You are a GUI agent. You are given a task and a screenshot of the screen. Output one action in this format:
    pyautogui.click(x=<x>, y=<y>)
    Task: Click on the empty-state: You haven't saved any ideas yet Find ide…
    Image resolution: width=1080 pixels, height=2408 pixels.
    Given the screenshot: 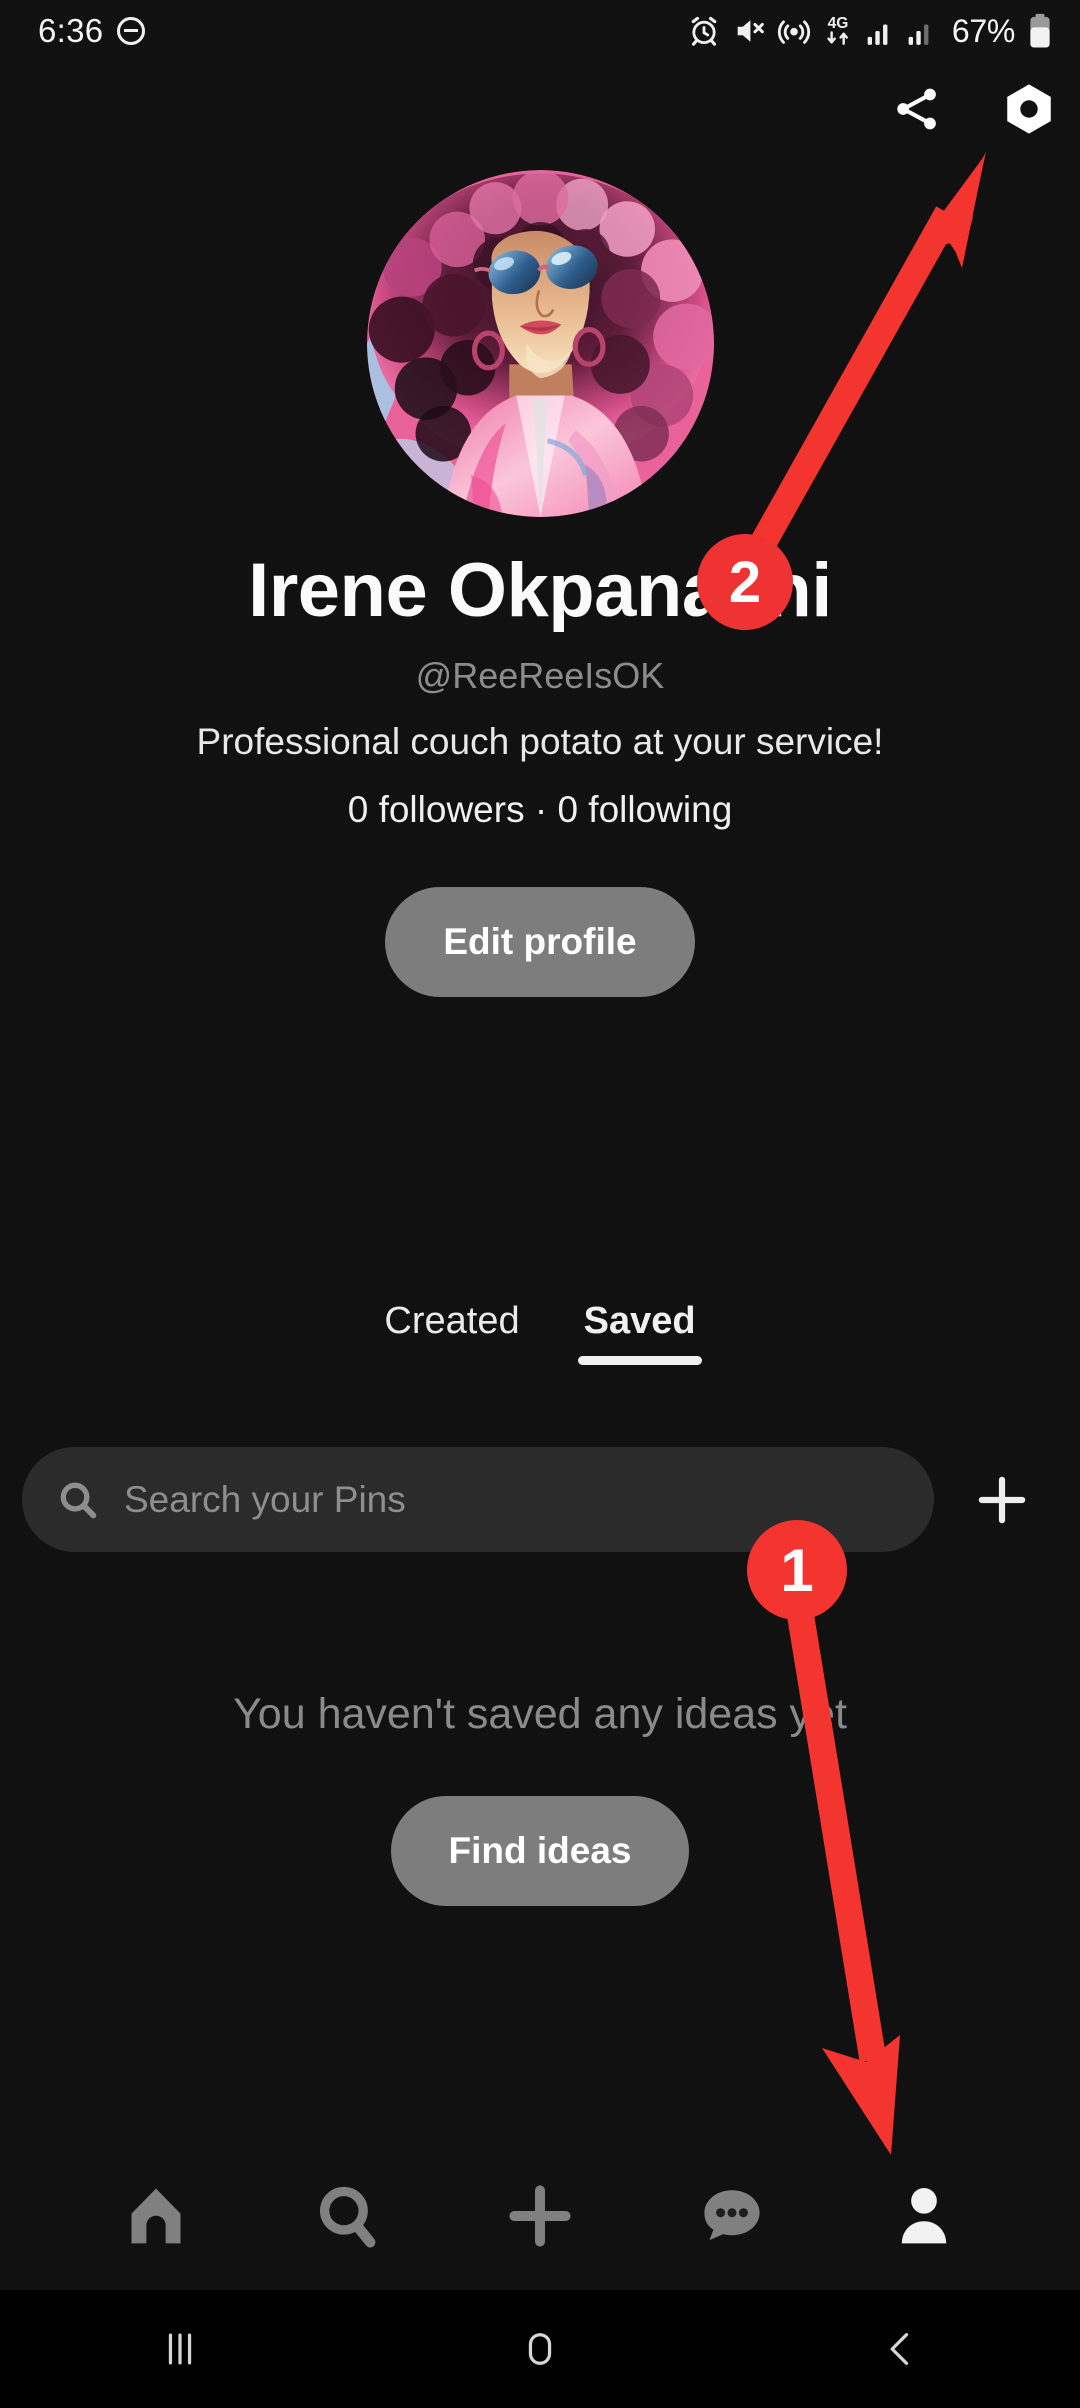 What is the action you would take?
    pyautogui.click(x=540, y=1798)
    